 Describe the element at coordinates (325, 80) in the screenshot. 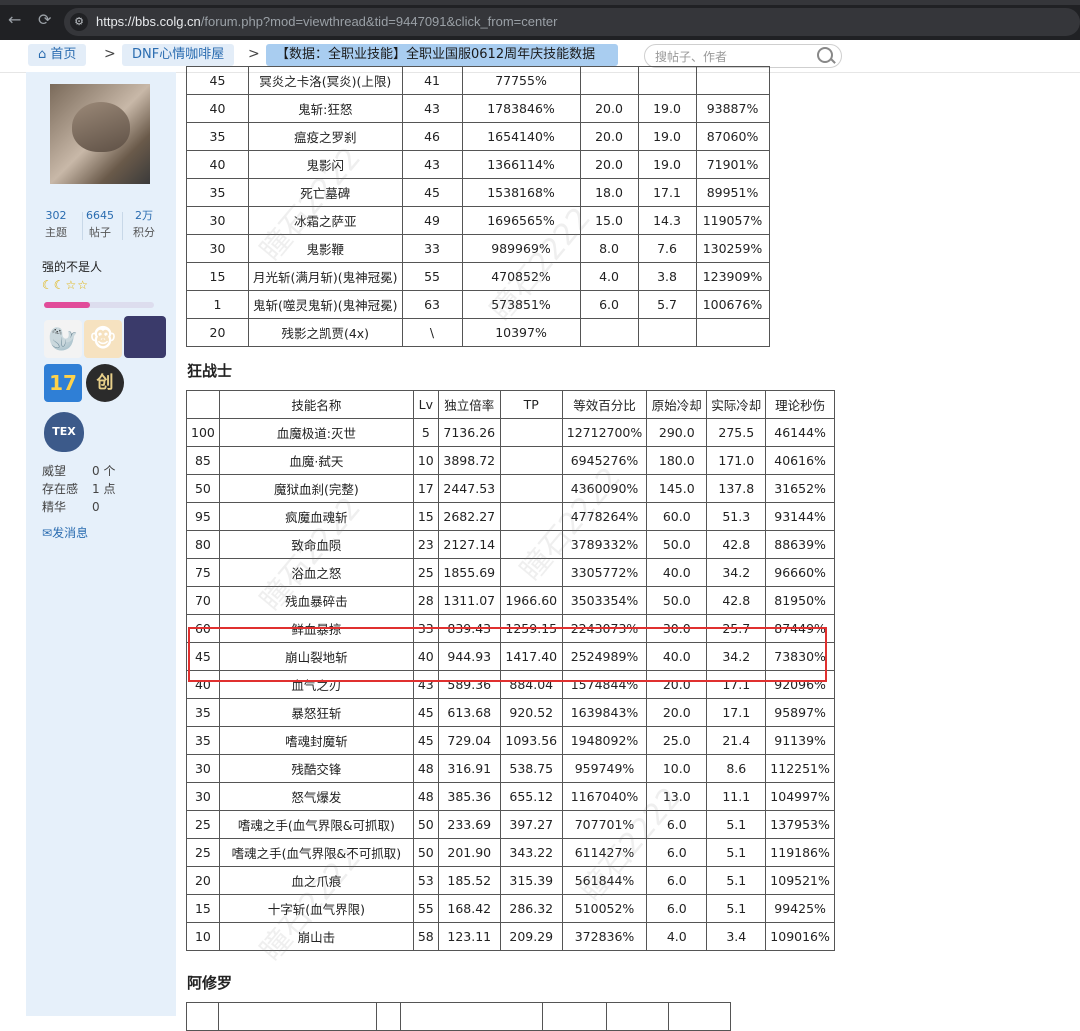

I see `table-cell: 冥炎之卡洛(冥炎)(上限)` at that location.